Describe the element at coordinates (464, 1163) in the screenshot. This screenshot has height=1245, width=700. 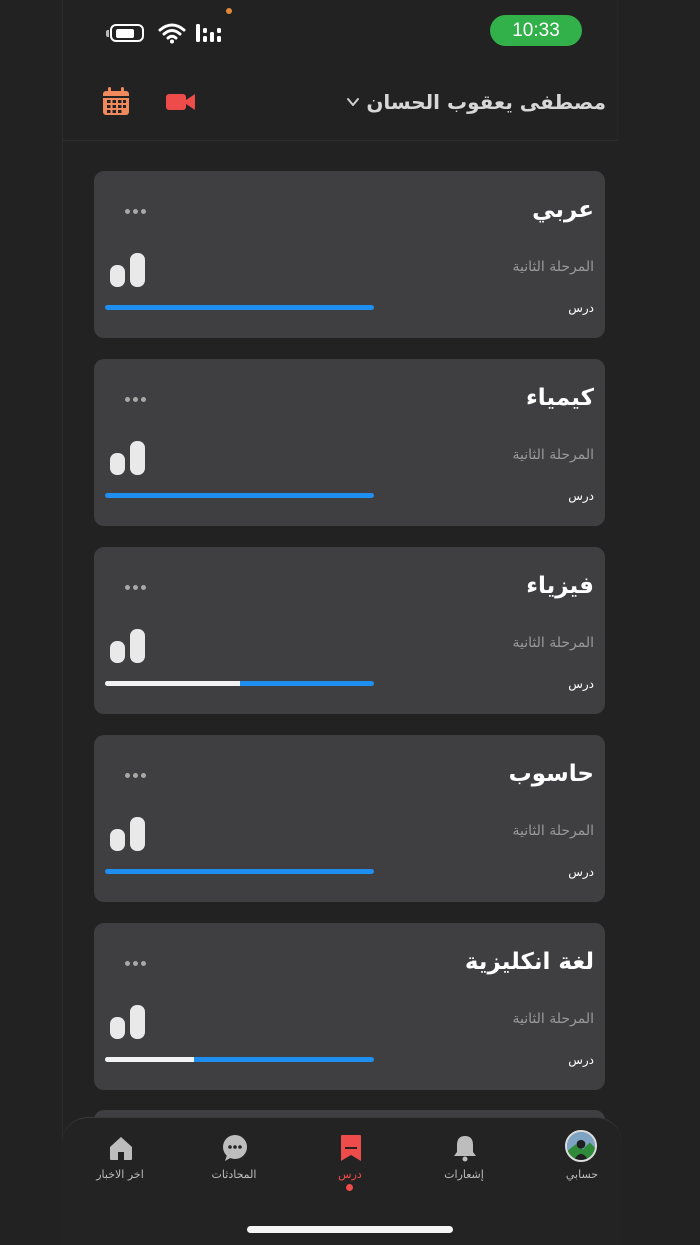
I see `tab-notifications: إشعارات` at that location.